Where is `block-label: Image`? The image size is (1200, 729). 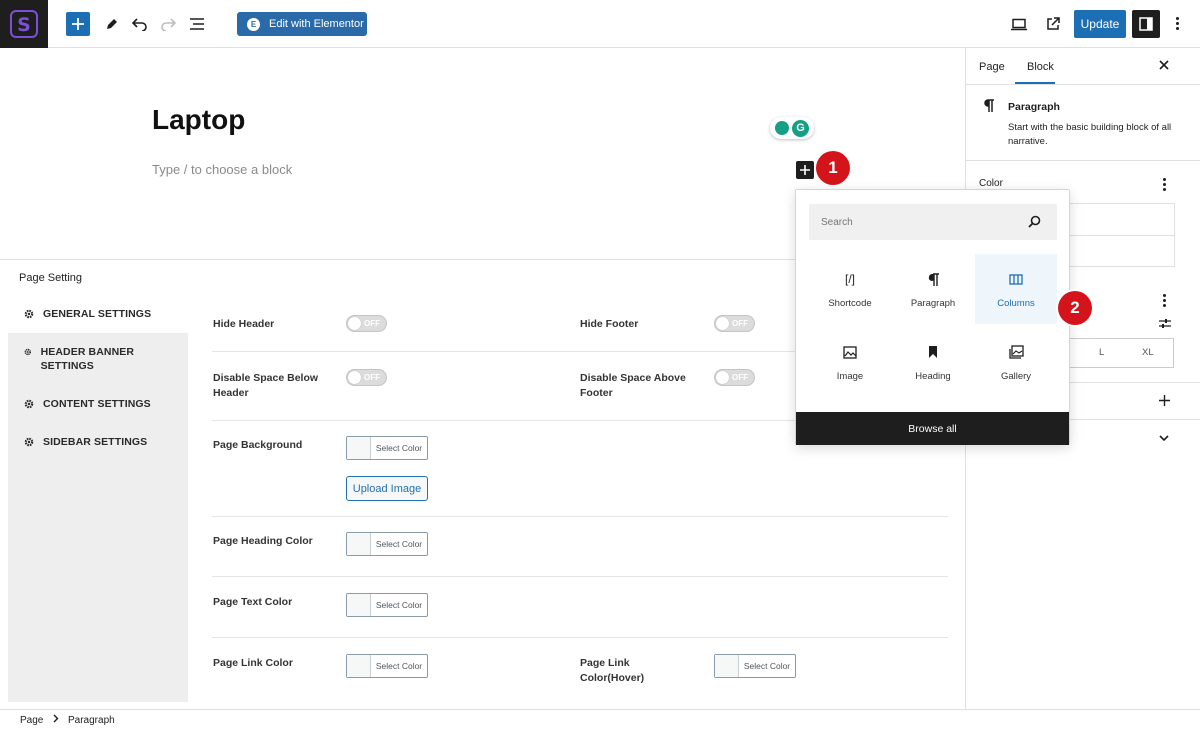 block-label: Image is located at coordinates (850, 376).